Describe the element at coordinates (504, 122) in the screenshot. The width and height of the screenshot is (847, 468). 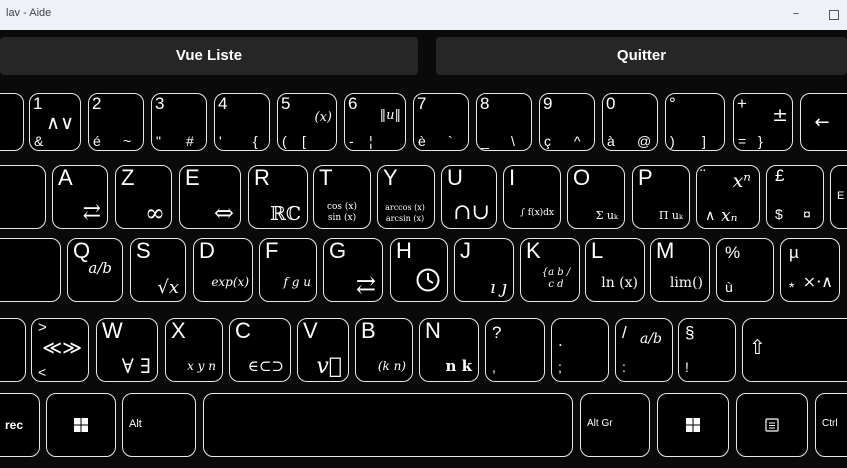
I see `key-8: 8 _ \` at that location.